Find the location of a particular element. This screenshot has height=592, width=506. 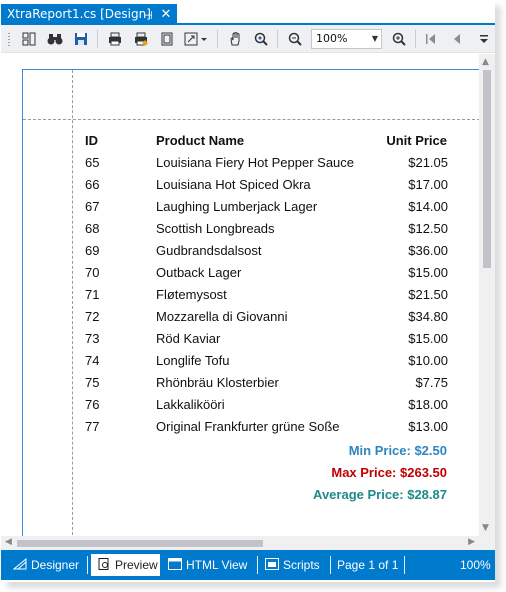

overflow-icon is located at coordinates (484, 39).